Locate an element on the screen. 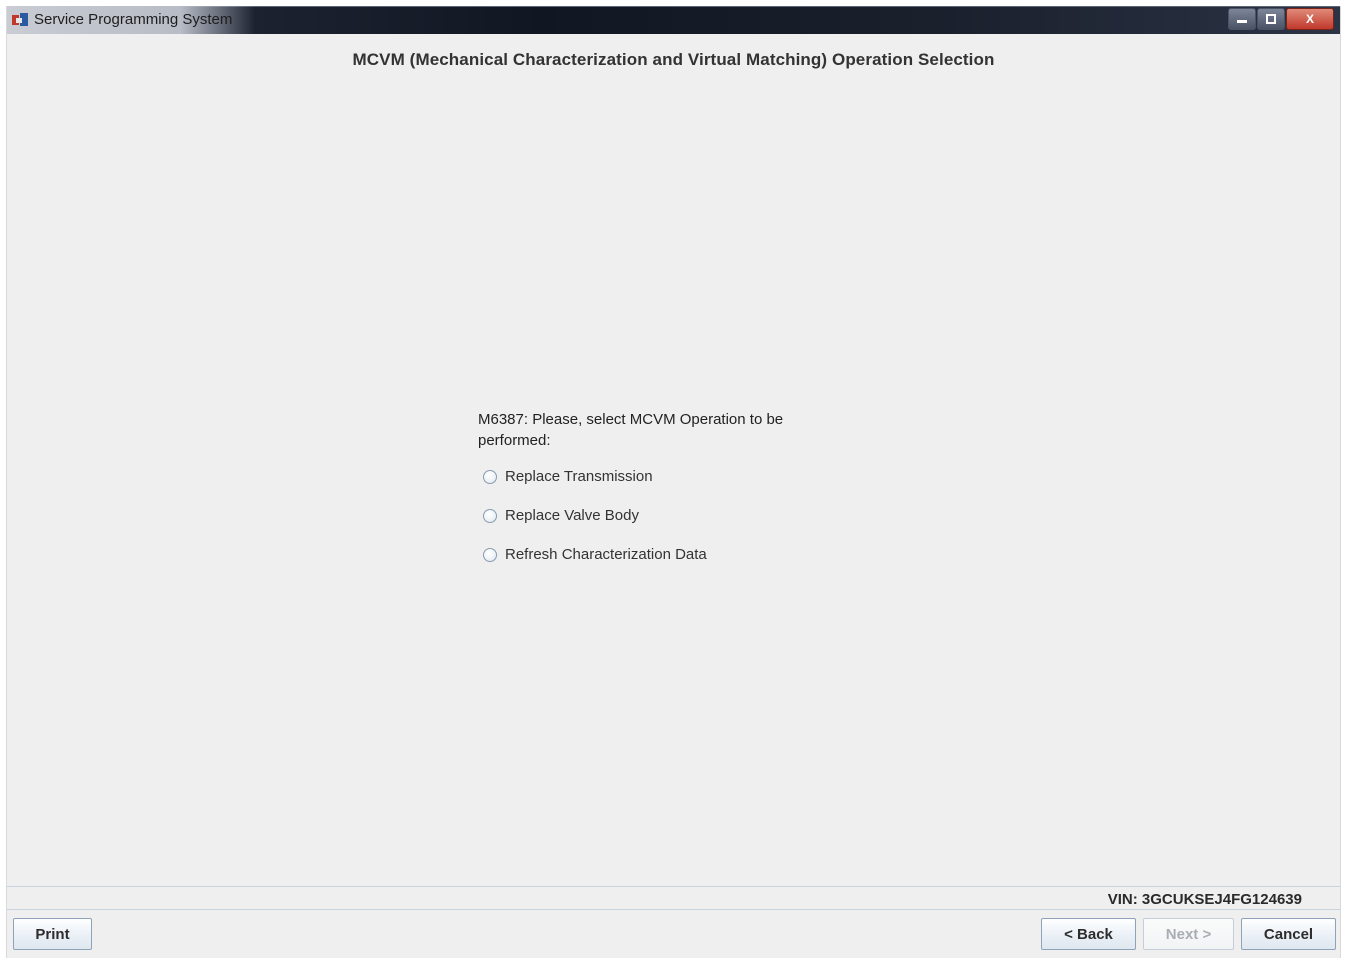  maximize-button is located at coordinates (1271, 19).